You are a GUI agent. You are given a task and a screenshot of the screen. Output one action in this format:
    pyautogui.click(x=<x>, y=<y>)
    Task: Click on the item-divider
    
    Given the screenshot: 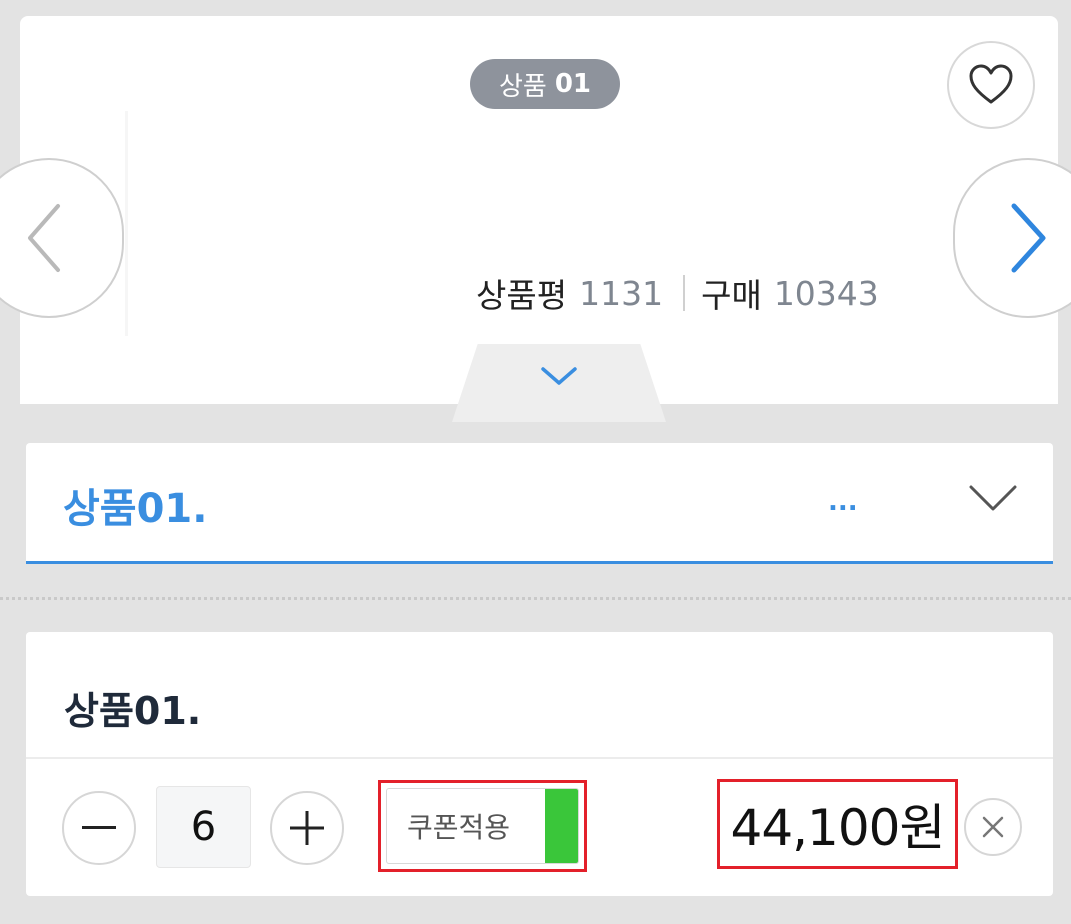 What is the action you would take?
    pyautogui.click(x=539, y=758)
    